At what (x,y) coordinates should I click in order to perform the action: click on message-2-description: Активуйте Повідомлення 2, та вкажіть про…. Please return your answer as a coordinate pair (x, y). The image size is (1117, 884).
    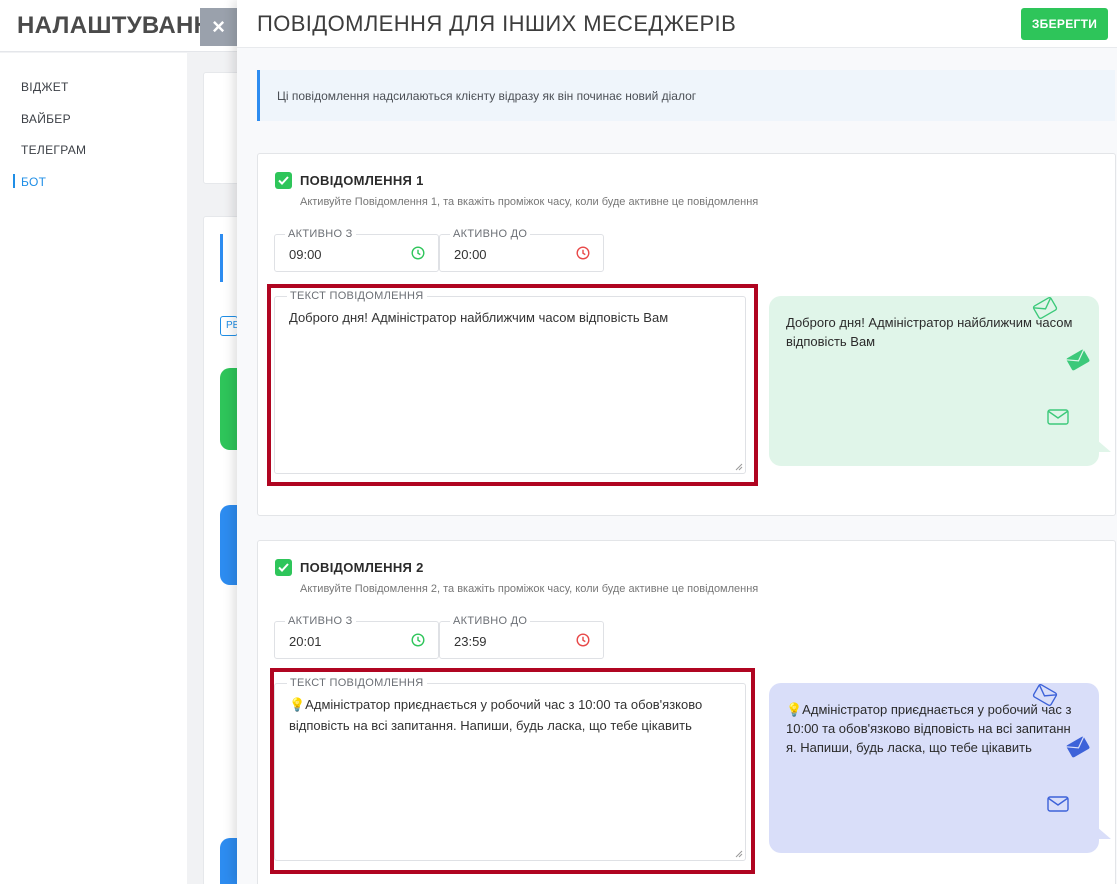
    Looking at the image, I should click on (529, 589).